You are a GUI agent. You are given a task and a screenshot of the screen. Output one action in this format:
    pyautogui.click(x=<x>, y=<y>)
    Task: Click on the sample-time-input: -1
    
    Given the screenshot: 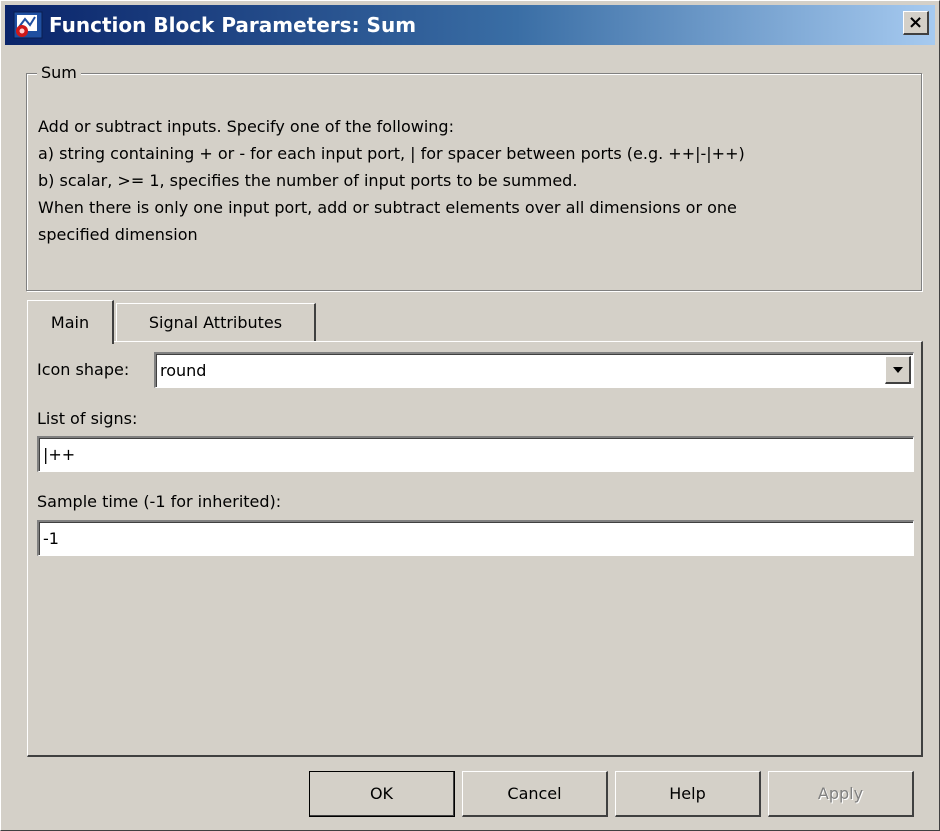 What is the action you would take?
    pyautogui.click(x=475, y=538)
    